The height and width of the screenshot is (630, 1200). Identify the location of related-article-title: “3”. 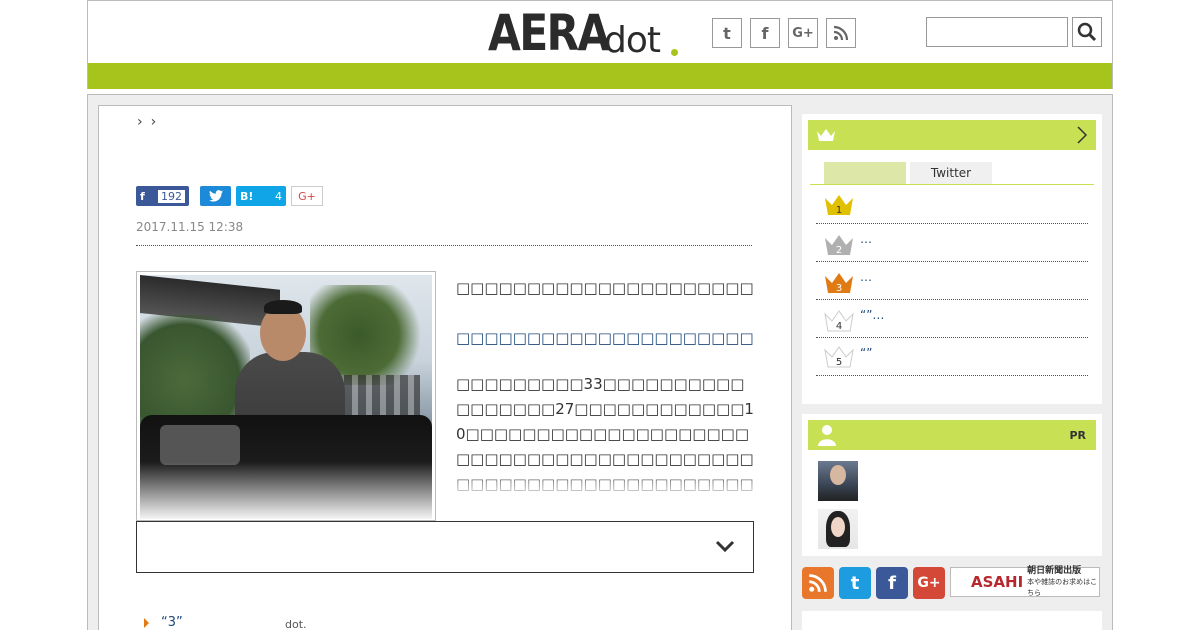
(172, 622).